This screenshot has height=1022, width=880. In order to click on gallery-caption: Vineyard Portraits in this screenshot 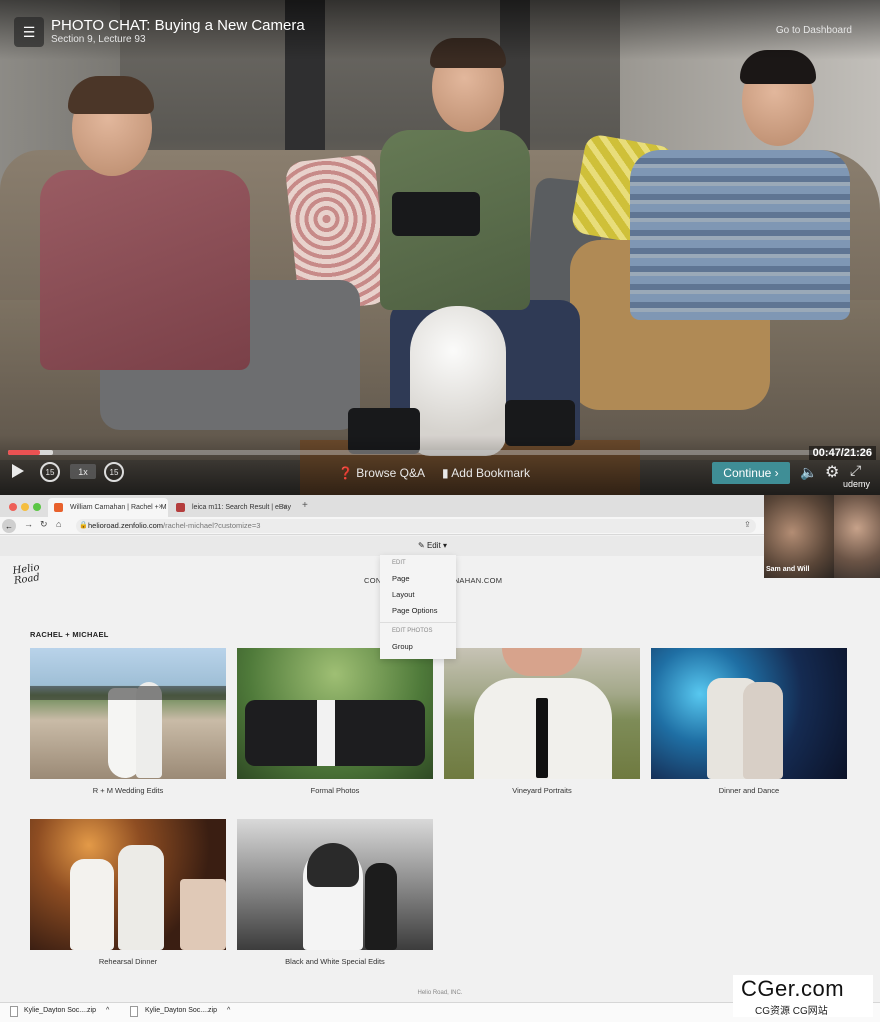, I will do `click(542, 790)`.